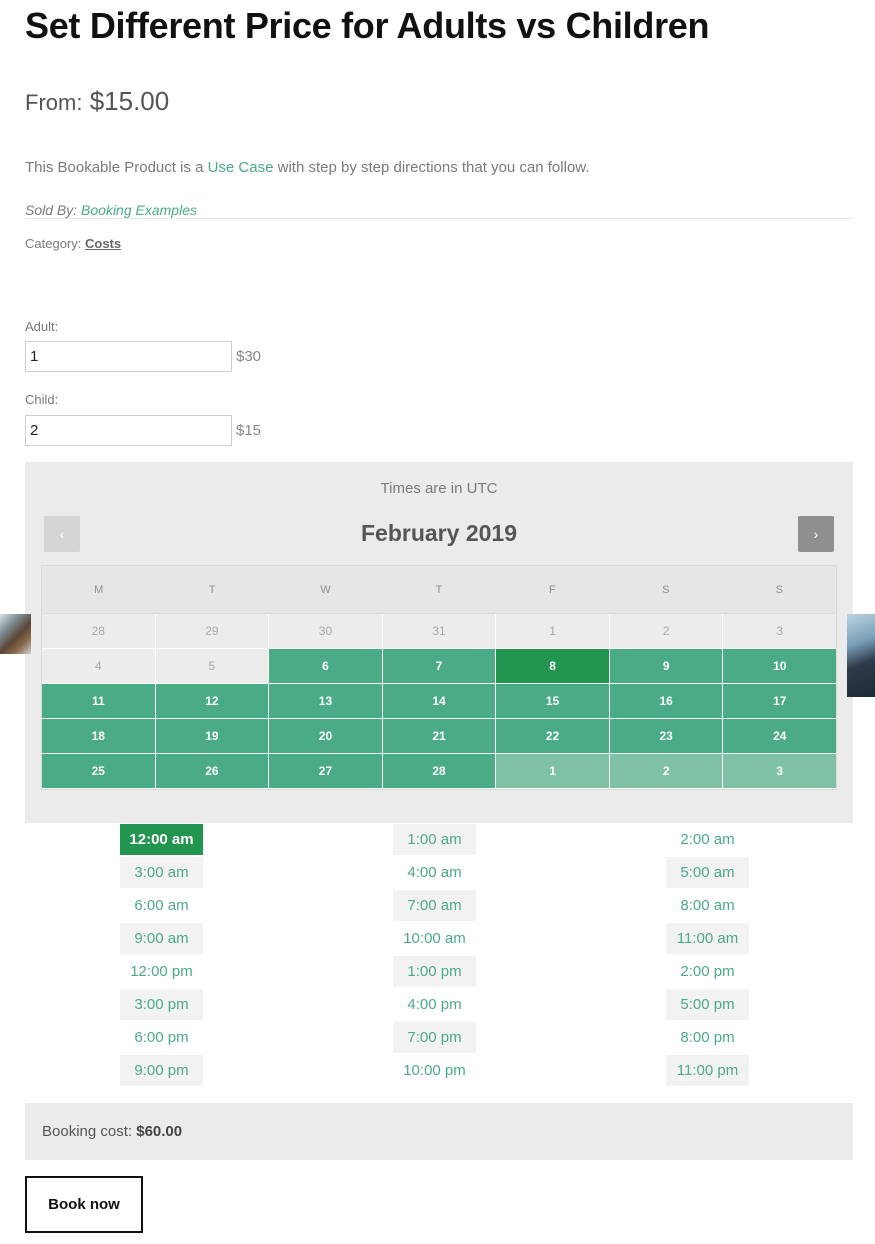 The height and width of the screenshot is (1244, 875). What do you see at coordinates (99, 736) in the screenshot?
I see `calendar-day: 18` at bounding box center [99, 736].